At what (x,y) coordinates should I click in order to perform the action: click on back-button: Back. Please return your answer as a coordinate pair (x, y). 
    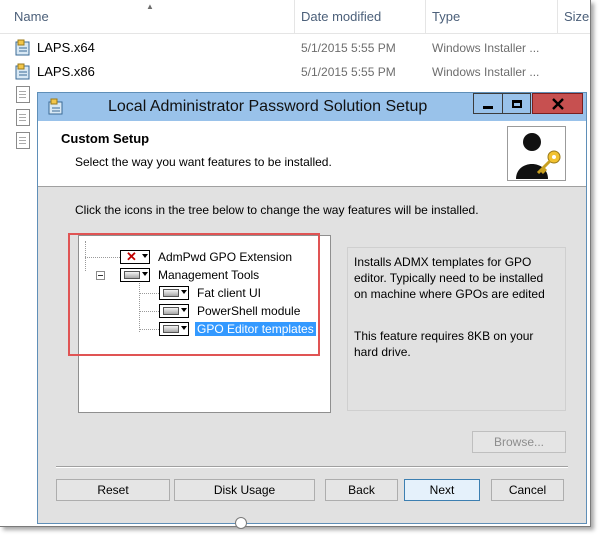
    Looking at the image, I should click on (361, 490).